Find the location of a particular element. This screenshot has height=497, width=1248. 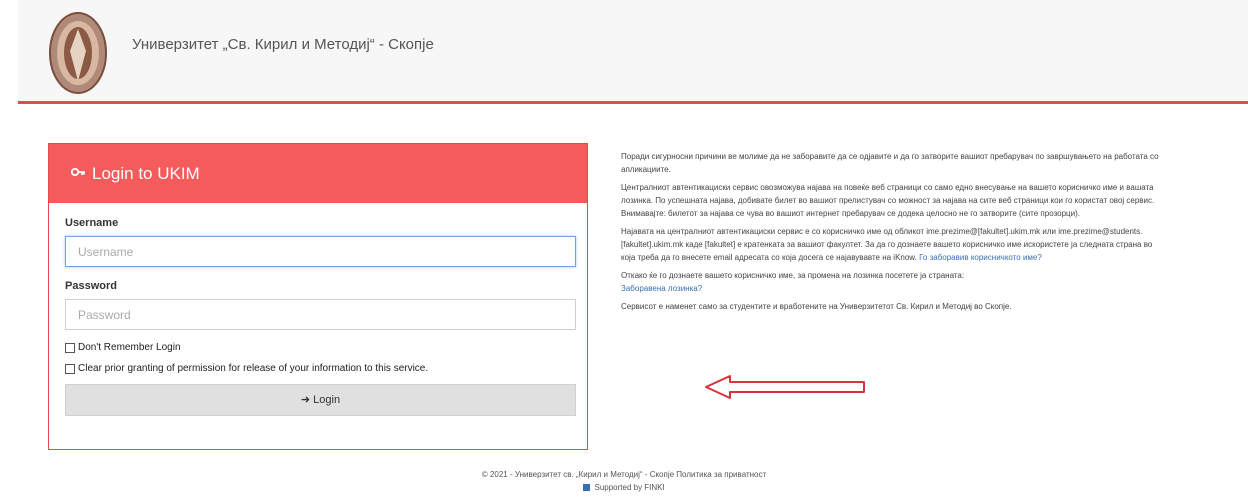

clear-permission-checkbox is located at coordinates (70, 368).